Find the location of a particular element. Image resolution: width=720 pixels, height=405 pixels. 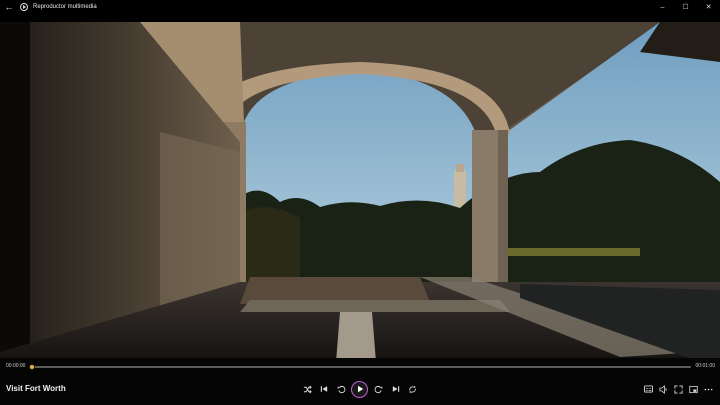

back-arrow-icon: ← is located at coordinates (9, 7).